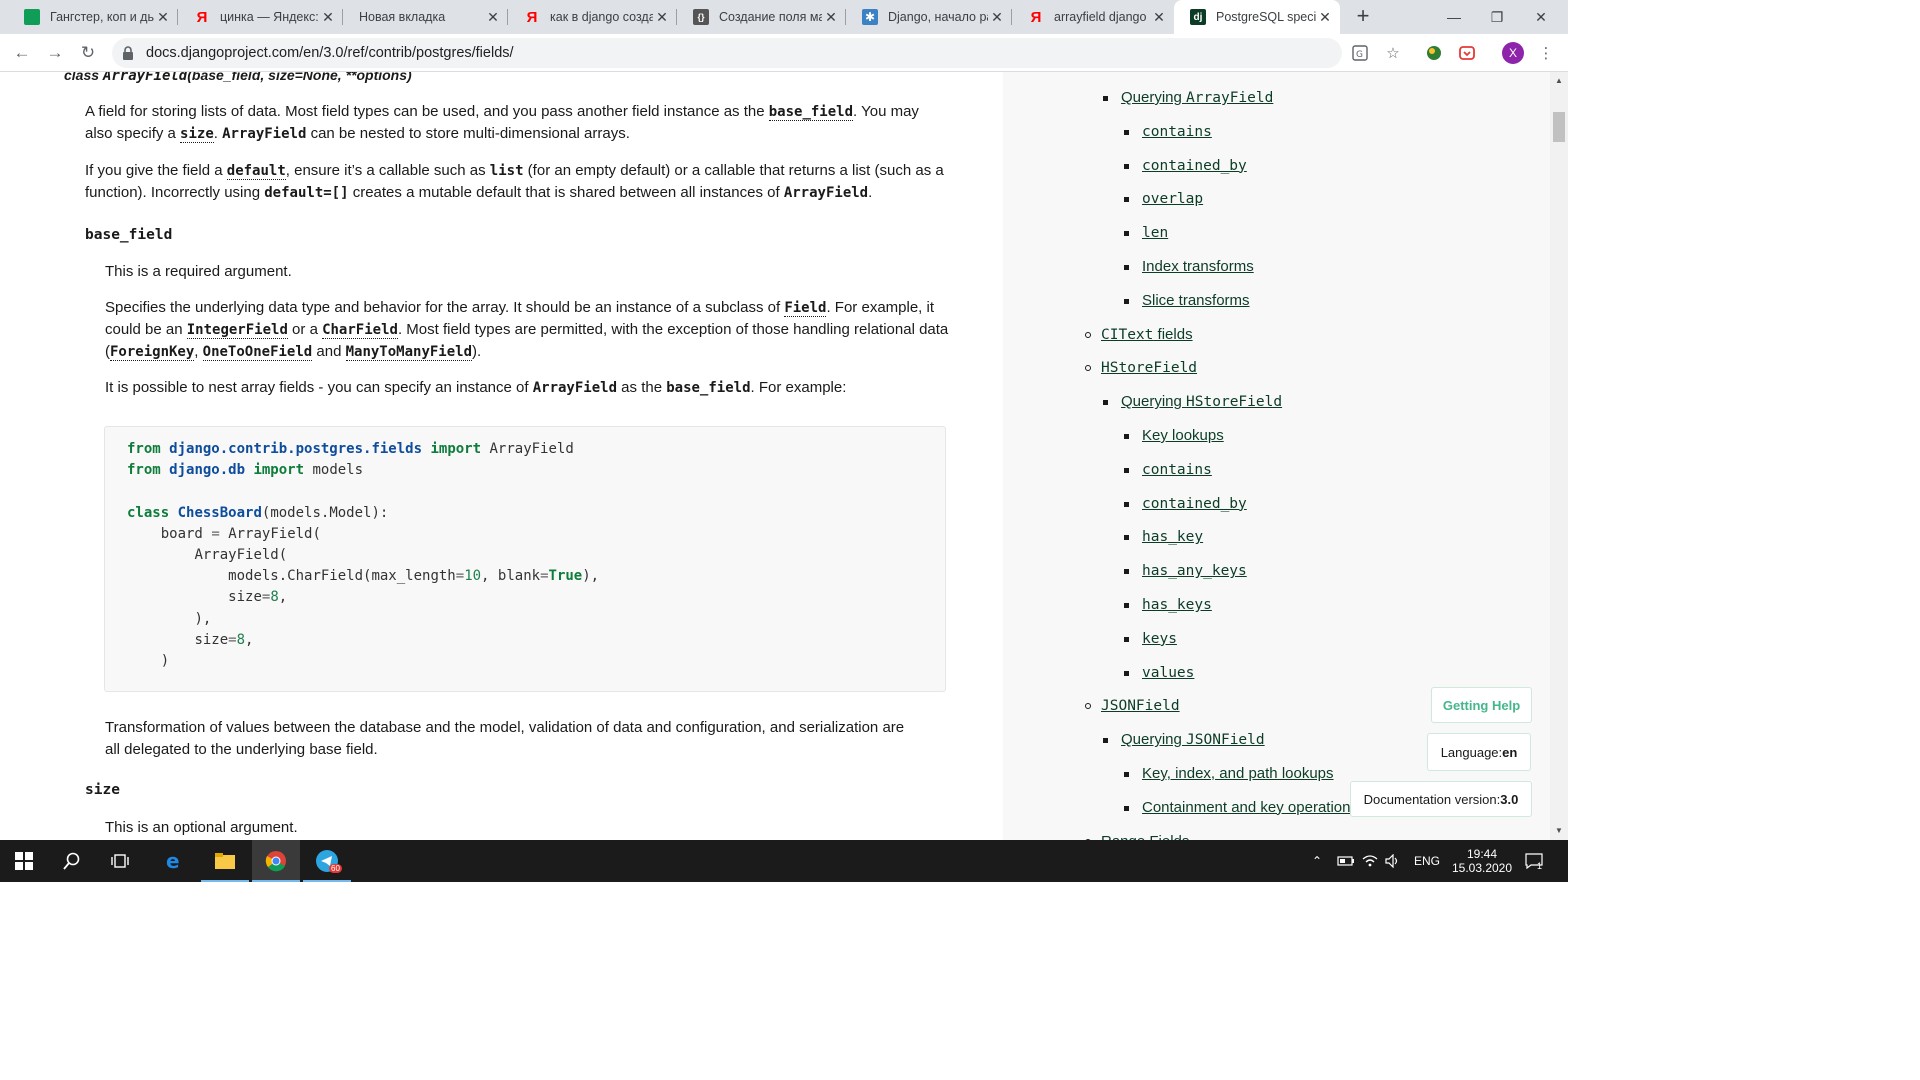  What do you see at coordinates (1145, 836) in the screenshot?
I see `toc-link: Range Fields` at bounding box center [1145, 836].